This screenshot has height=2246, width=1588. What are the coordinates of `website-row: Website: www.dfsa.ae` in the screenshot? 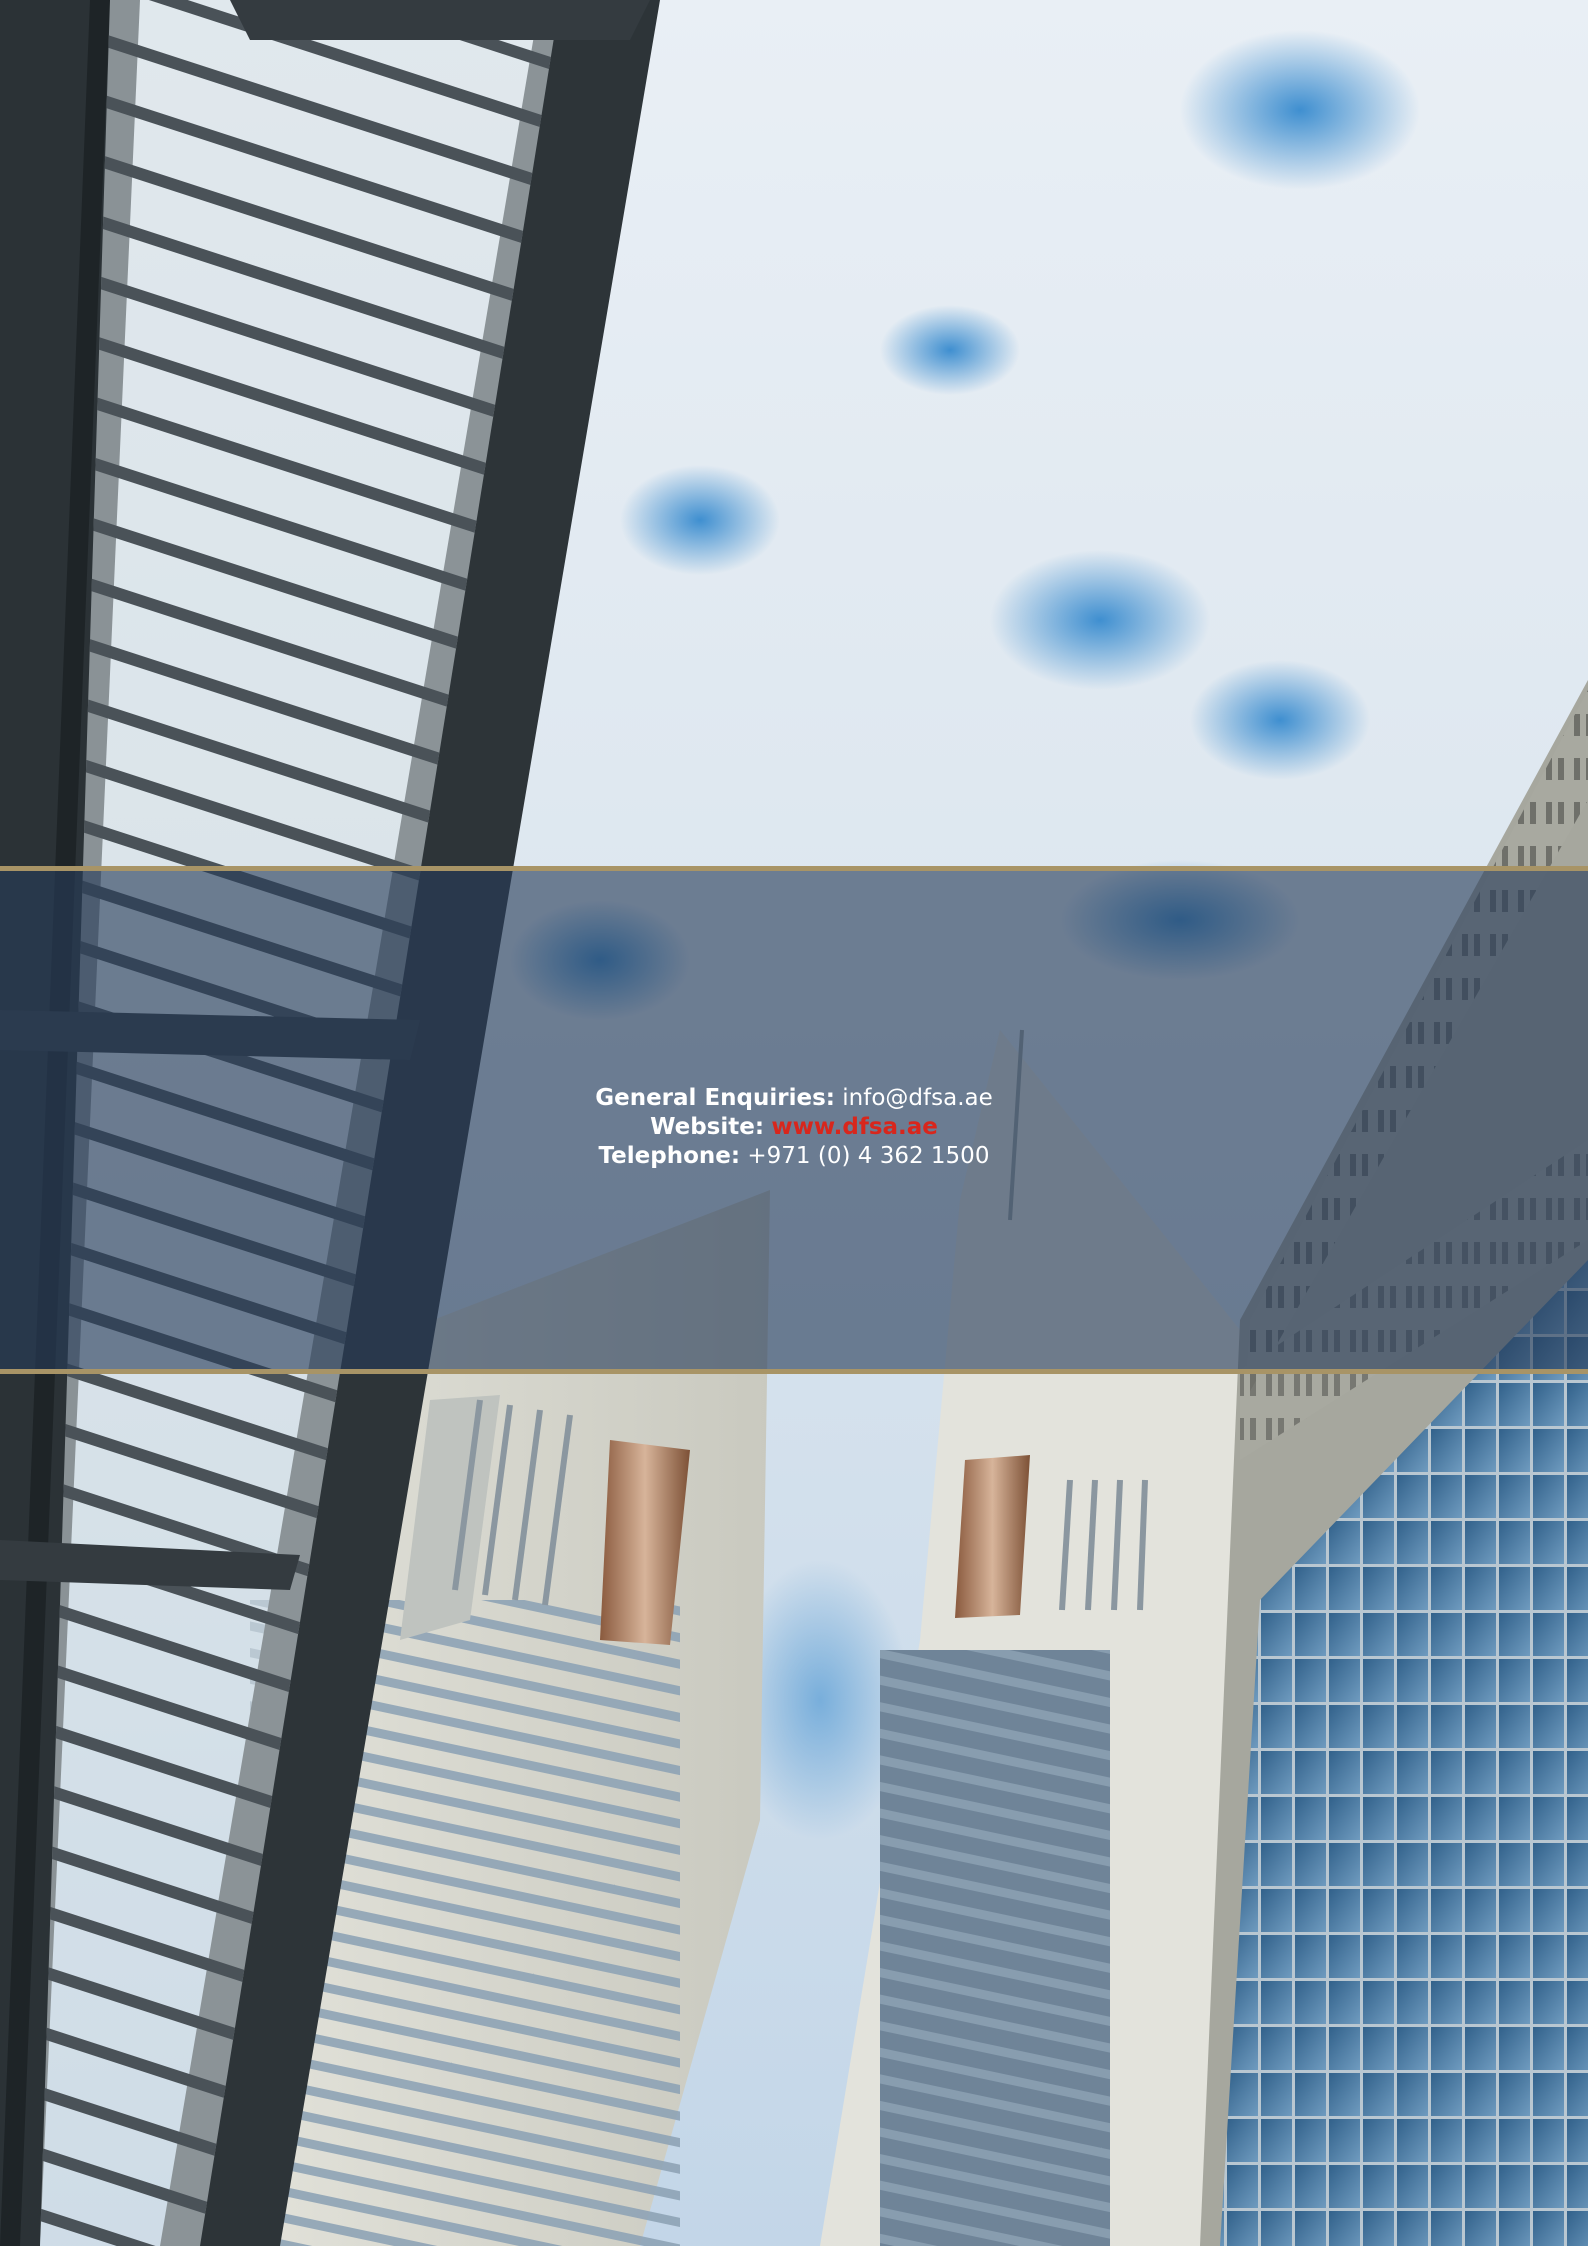 It's located at (794, 1127).